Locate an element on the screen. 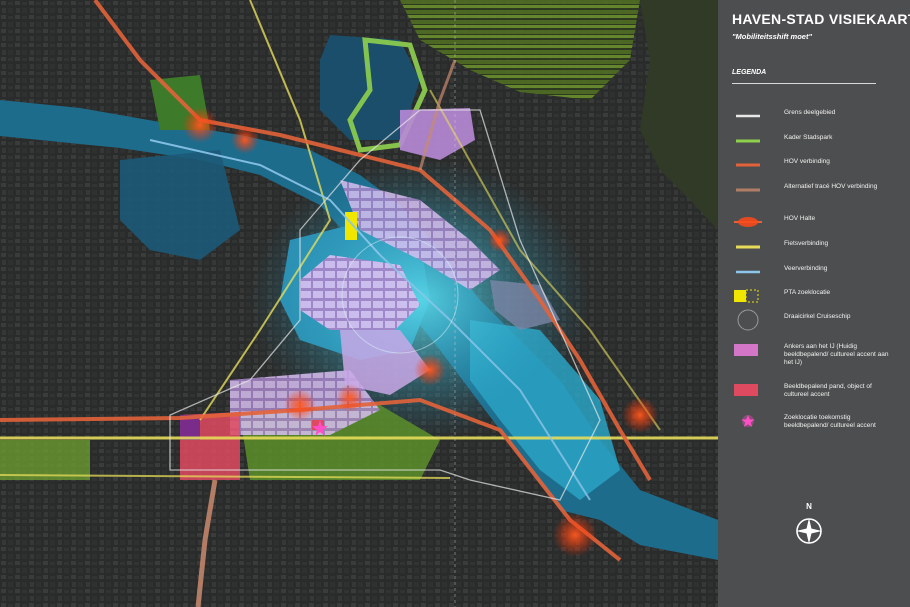 The image size is (910, 607). legend-label: HOV Halte is located at coordinates (800, 218).